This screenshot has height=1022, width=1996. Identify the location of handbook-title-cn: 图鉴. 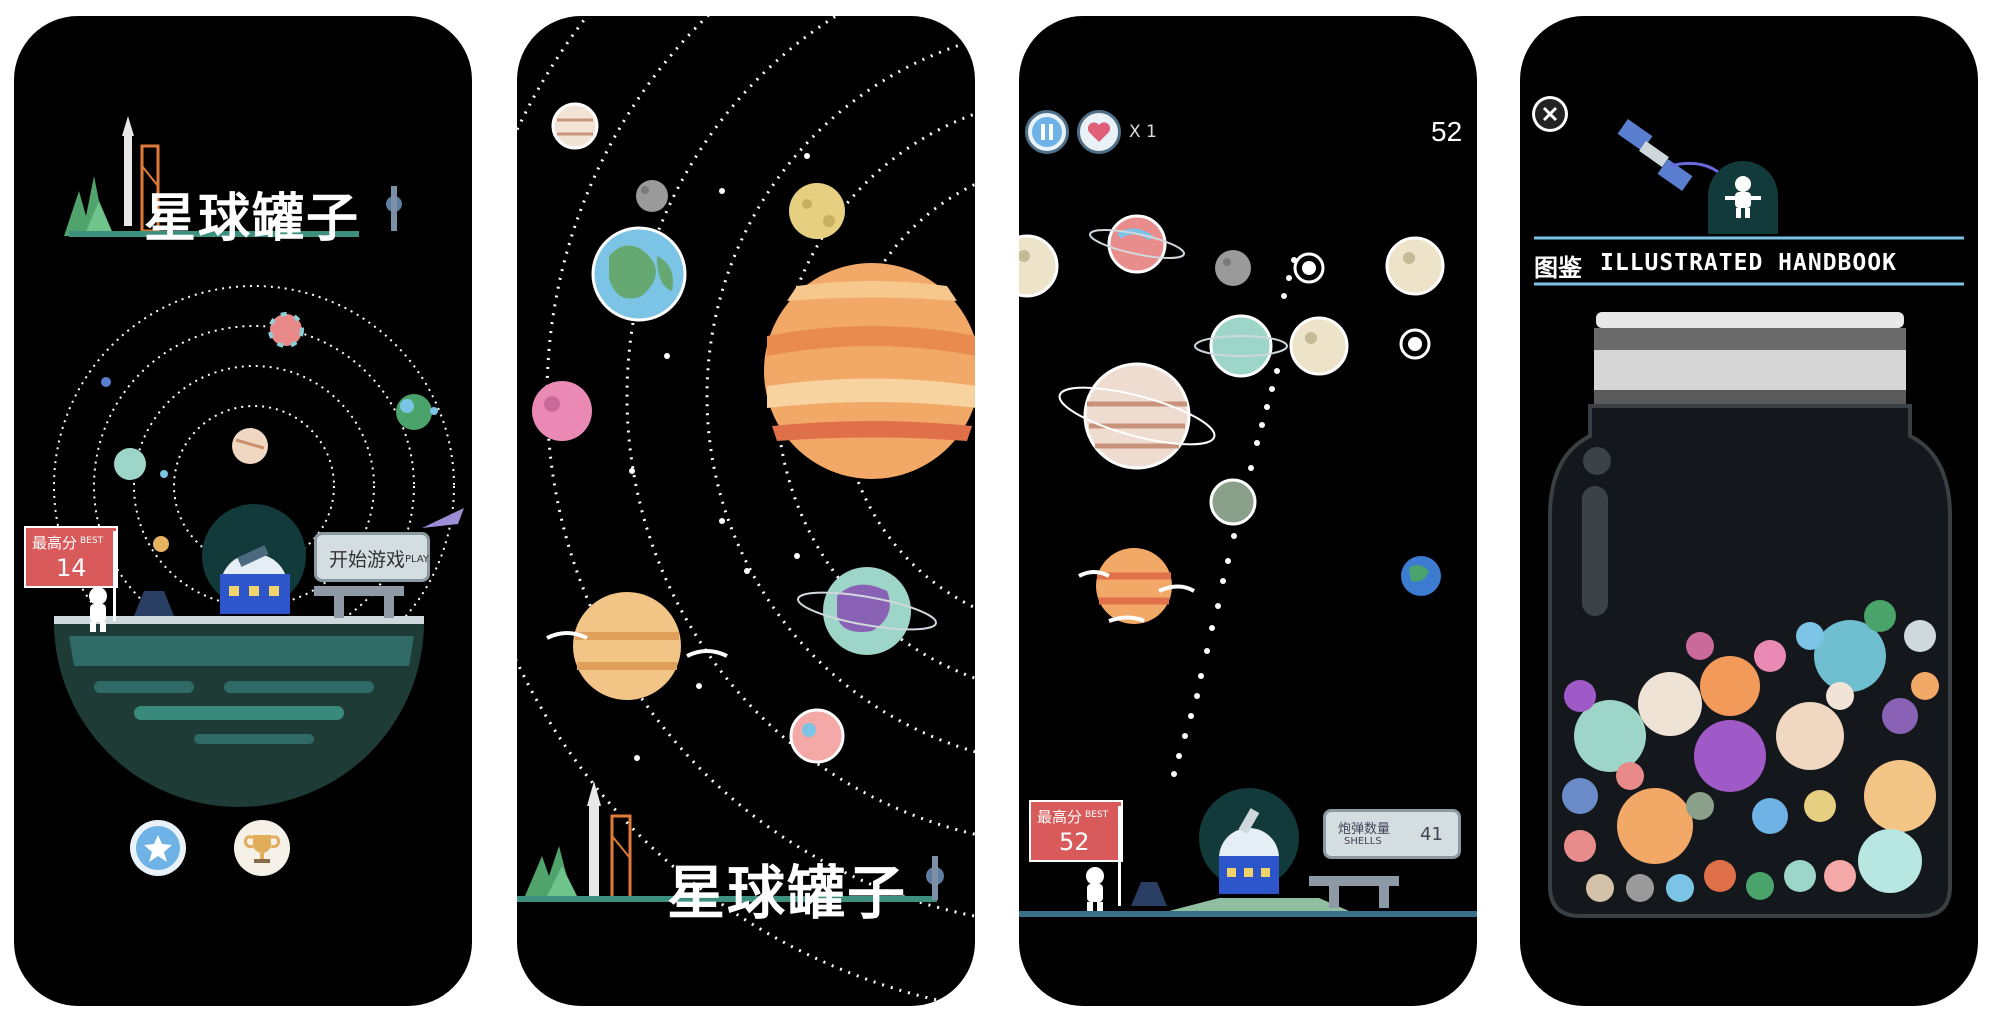
(1558, 268).